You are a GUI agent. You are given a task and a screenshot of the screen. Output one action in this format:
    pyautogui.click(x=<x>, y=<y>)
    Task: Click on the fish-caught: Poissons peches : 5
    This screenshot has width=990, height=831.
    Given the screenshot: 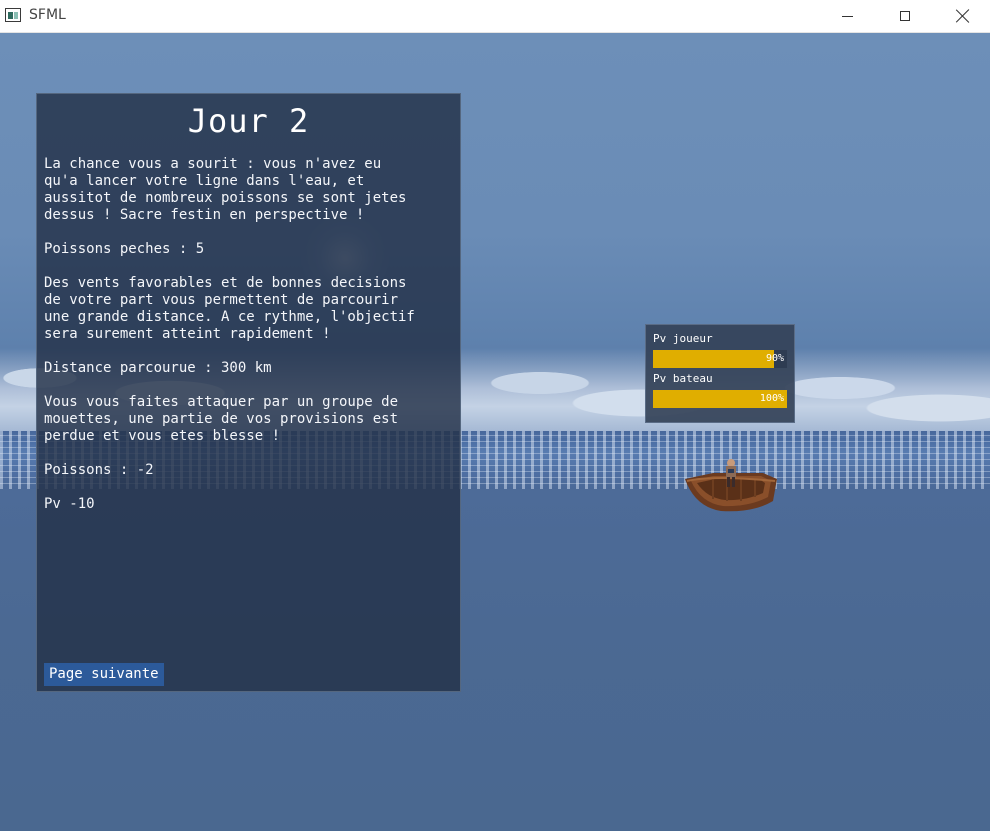 What is the action you would take?
    pyautogui.click(x=124, y=249)
    